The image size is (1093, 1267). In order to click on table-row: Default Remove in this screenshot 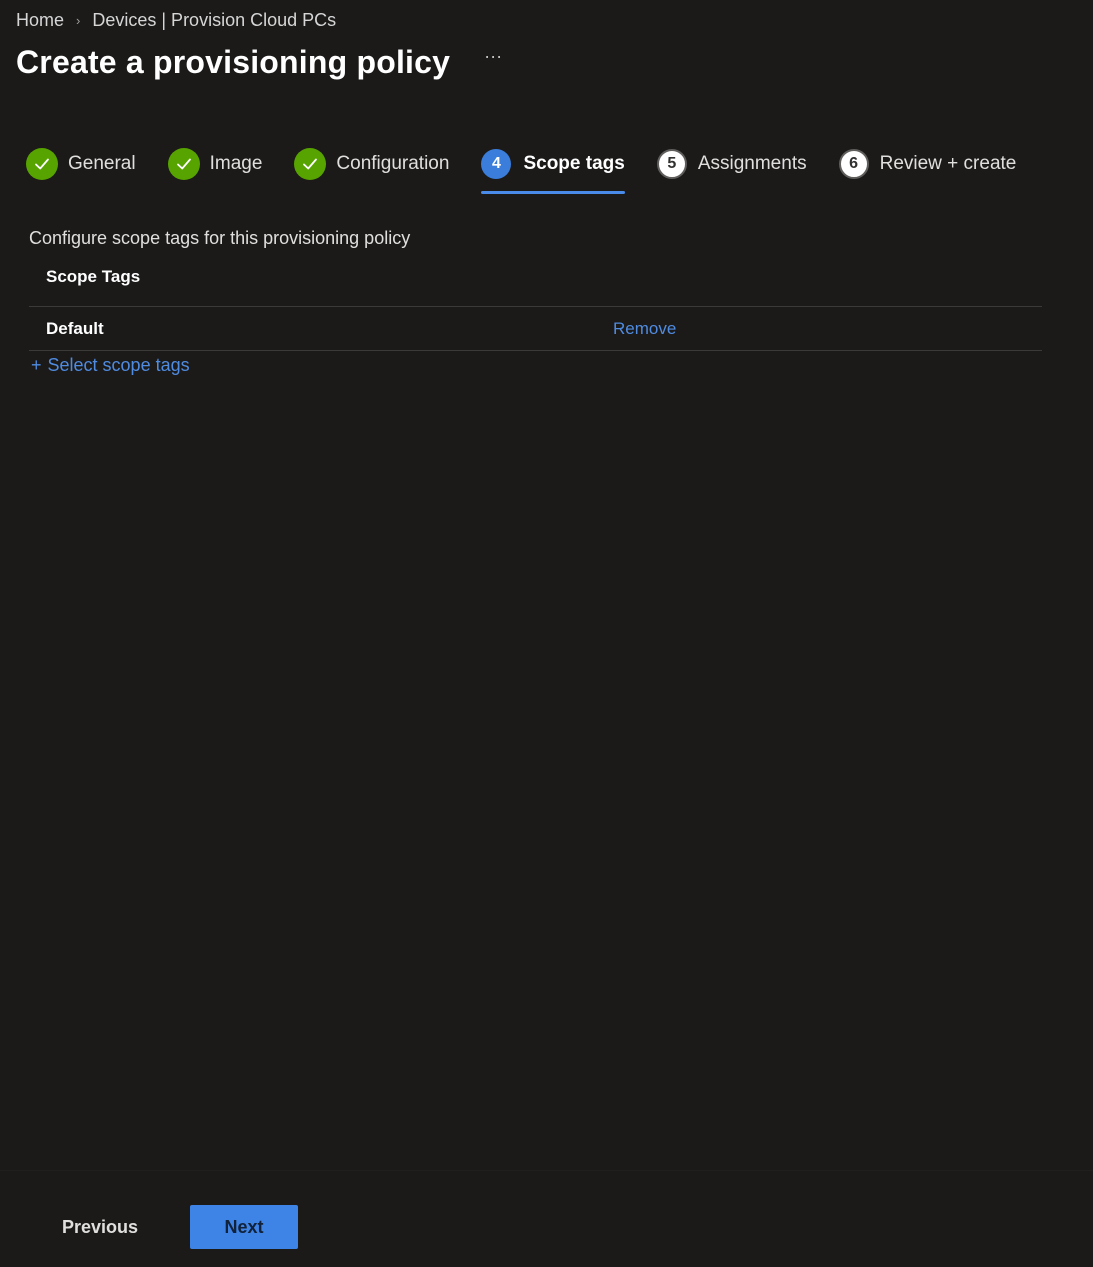, I will do `click(535, 329)`.